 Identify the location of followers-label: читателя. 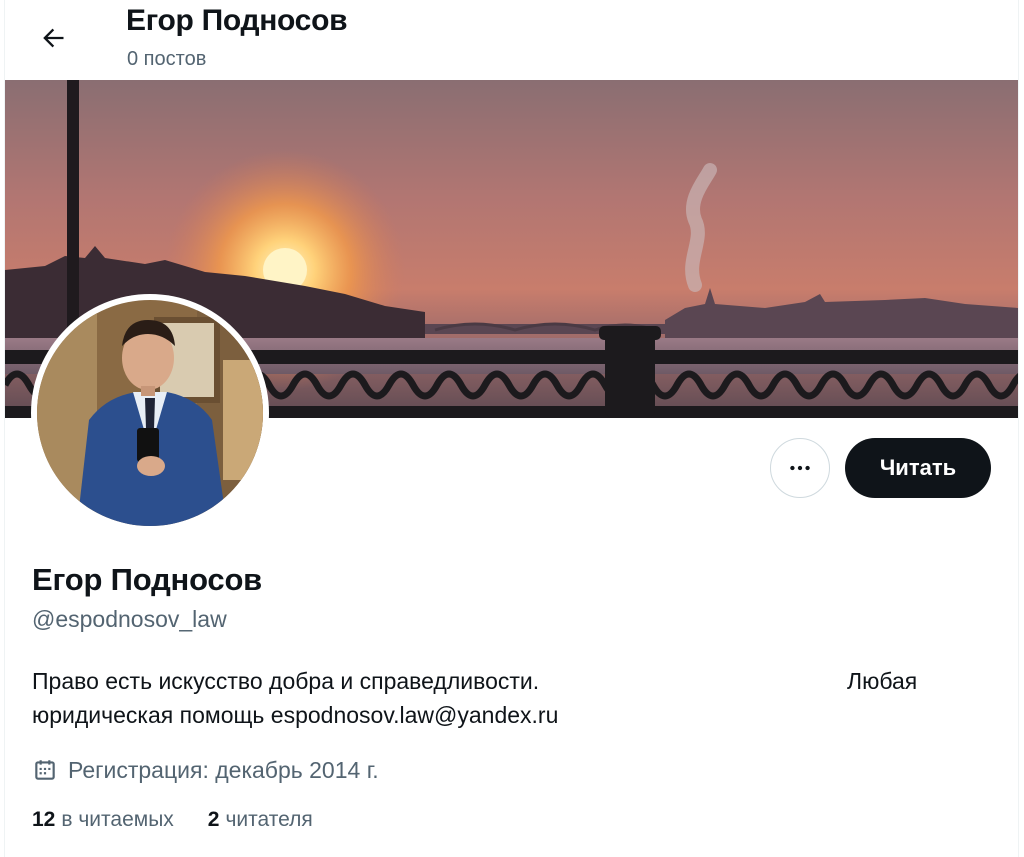
(269, 819).